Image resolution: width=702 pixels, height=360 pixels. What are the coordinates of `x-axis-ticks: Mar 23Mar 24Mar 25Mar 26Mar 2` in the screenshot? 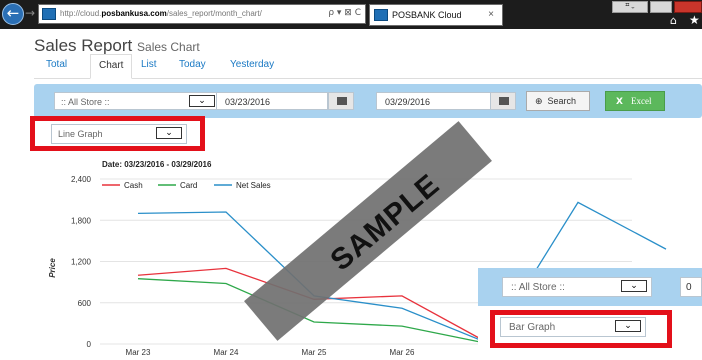 It's located at (313, 352).